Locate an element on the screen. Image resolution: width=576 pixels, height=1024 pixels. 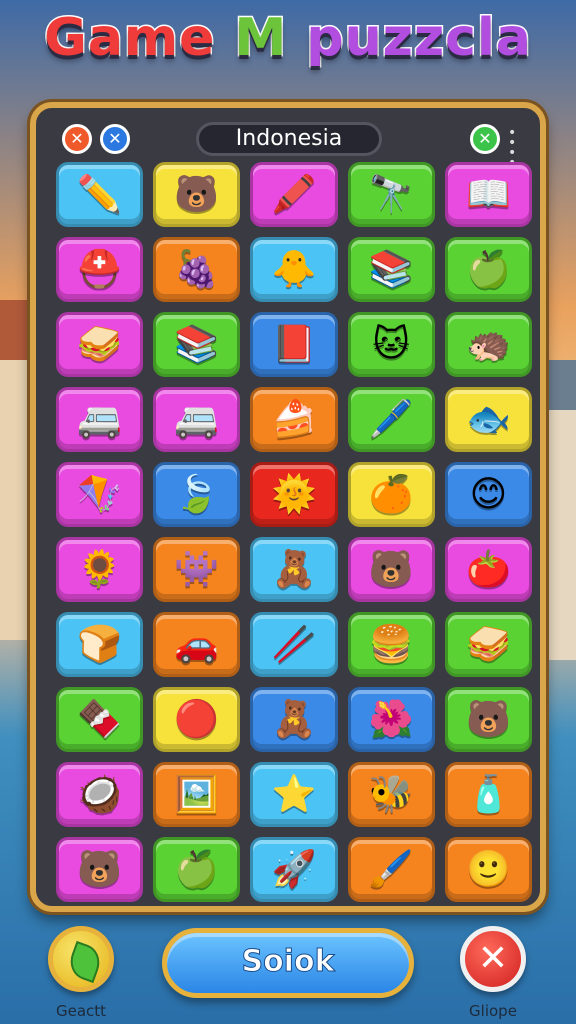
tile-orange-fruit: 🍊 is located at coordinates (391, 494).